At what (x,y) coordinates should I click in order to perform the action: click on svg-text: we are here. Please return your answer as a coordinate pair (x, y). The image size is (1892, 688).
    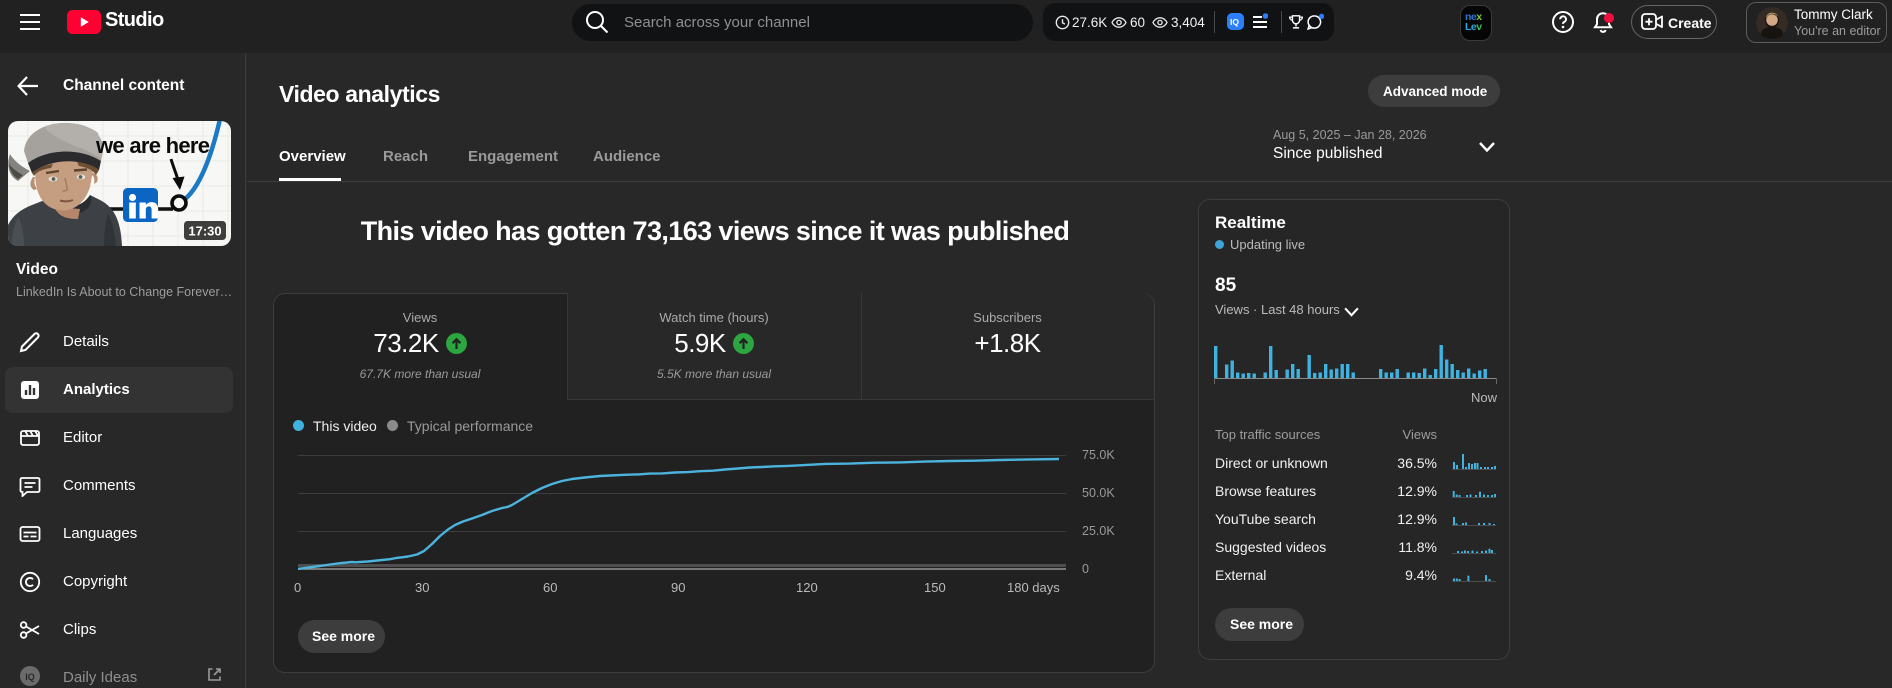
    Looking at the image, I should click on (152, 145).